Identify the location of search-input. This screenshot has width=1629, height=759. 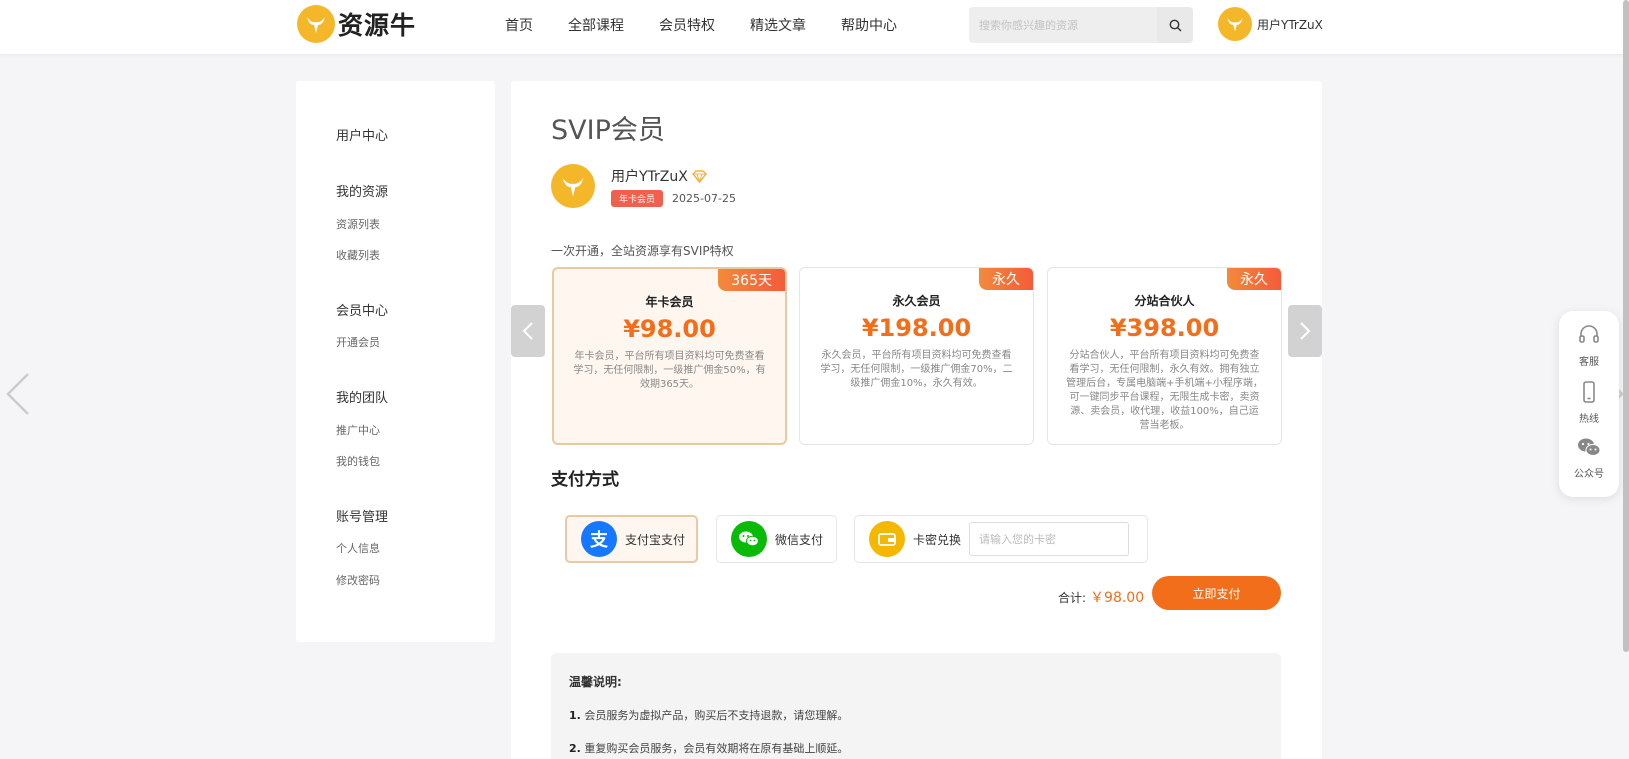
(1063, 25).